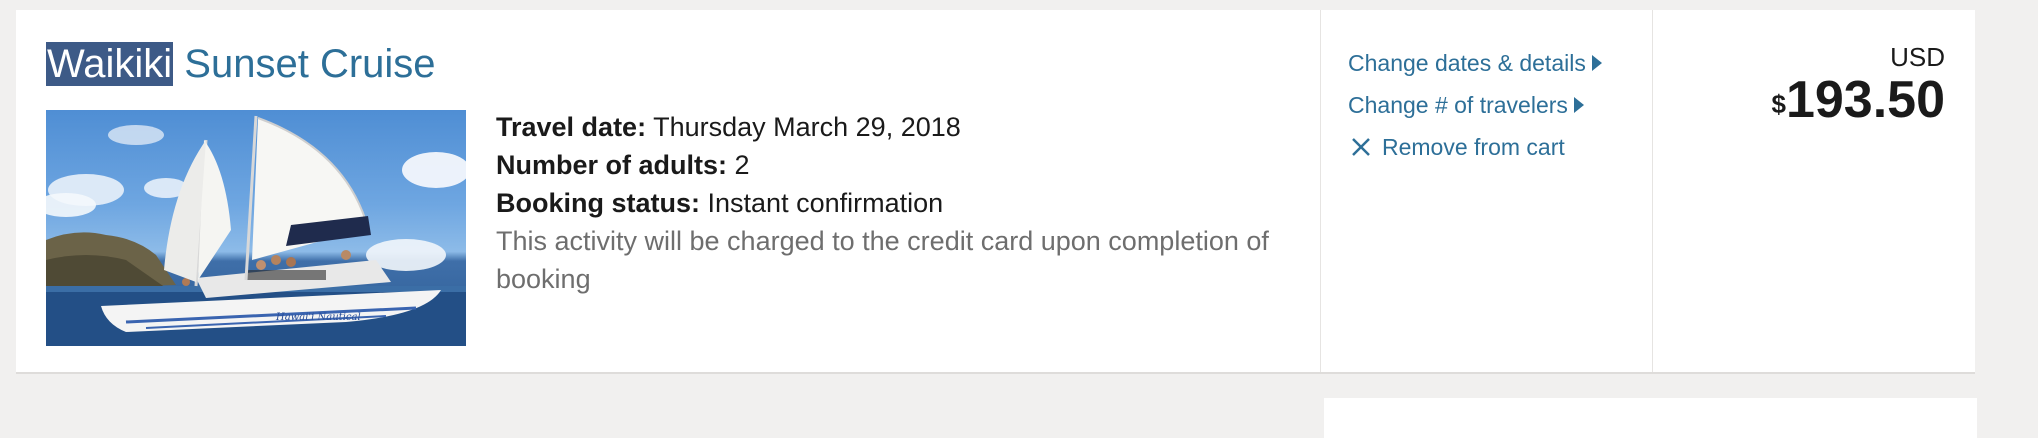 The width and height of the screenshot is (2038, 438). I want to click on price-amount: $193.50, so click(1858, 100).